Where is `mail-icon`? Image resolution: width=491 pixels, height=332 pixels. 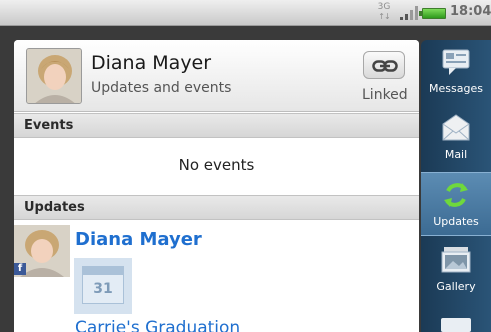
mail-icon is located at coordinates (456, 127).